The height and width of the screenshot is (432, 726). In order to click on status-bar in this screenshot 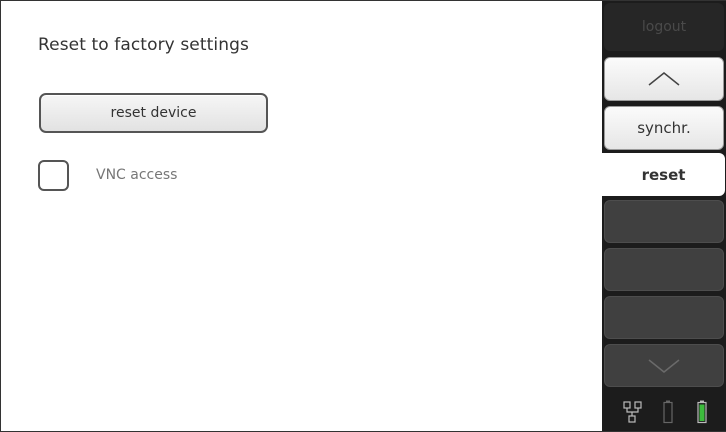, I will do `click(664, 411)`.